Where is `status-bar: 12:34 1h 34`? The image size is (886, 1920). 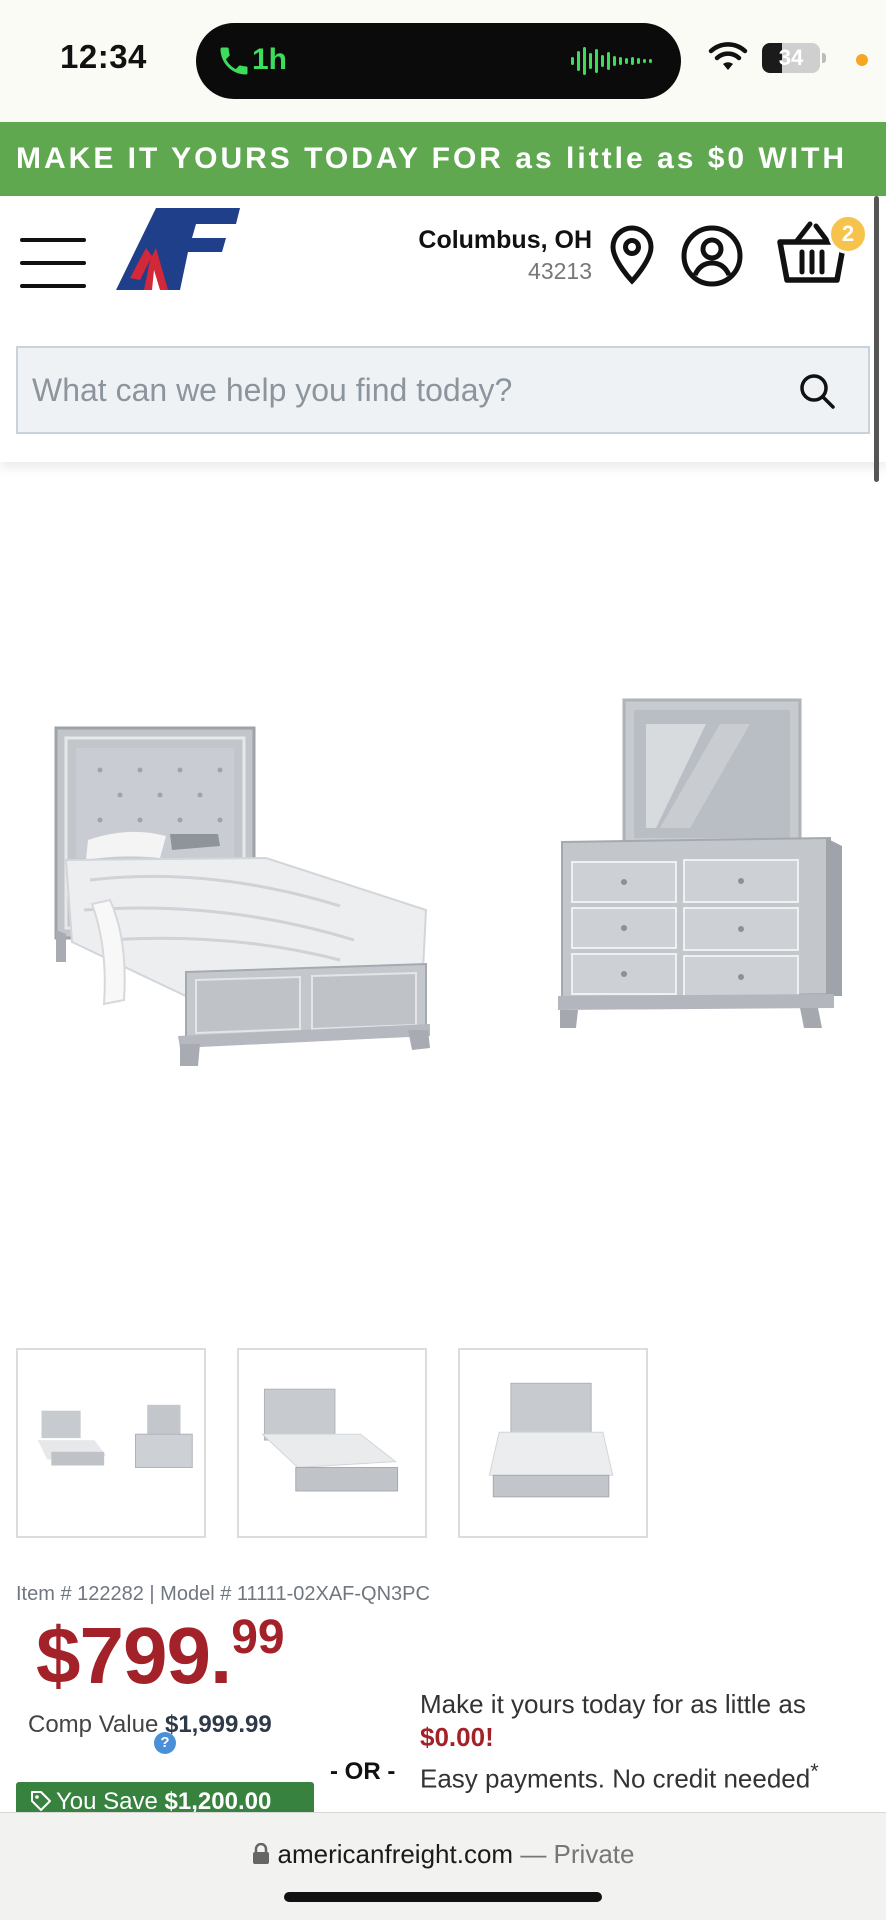
status-bar: 12:34 1h 34 is located at coordinates (443, 61).